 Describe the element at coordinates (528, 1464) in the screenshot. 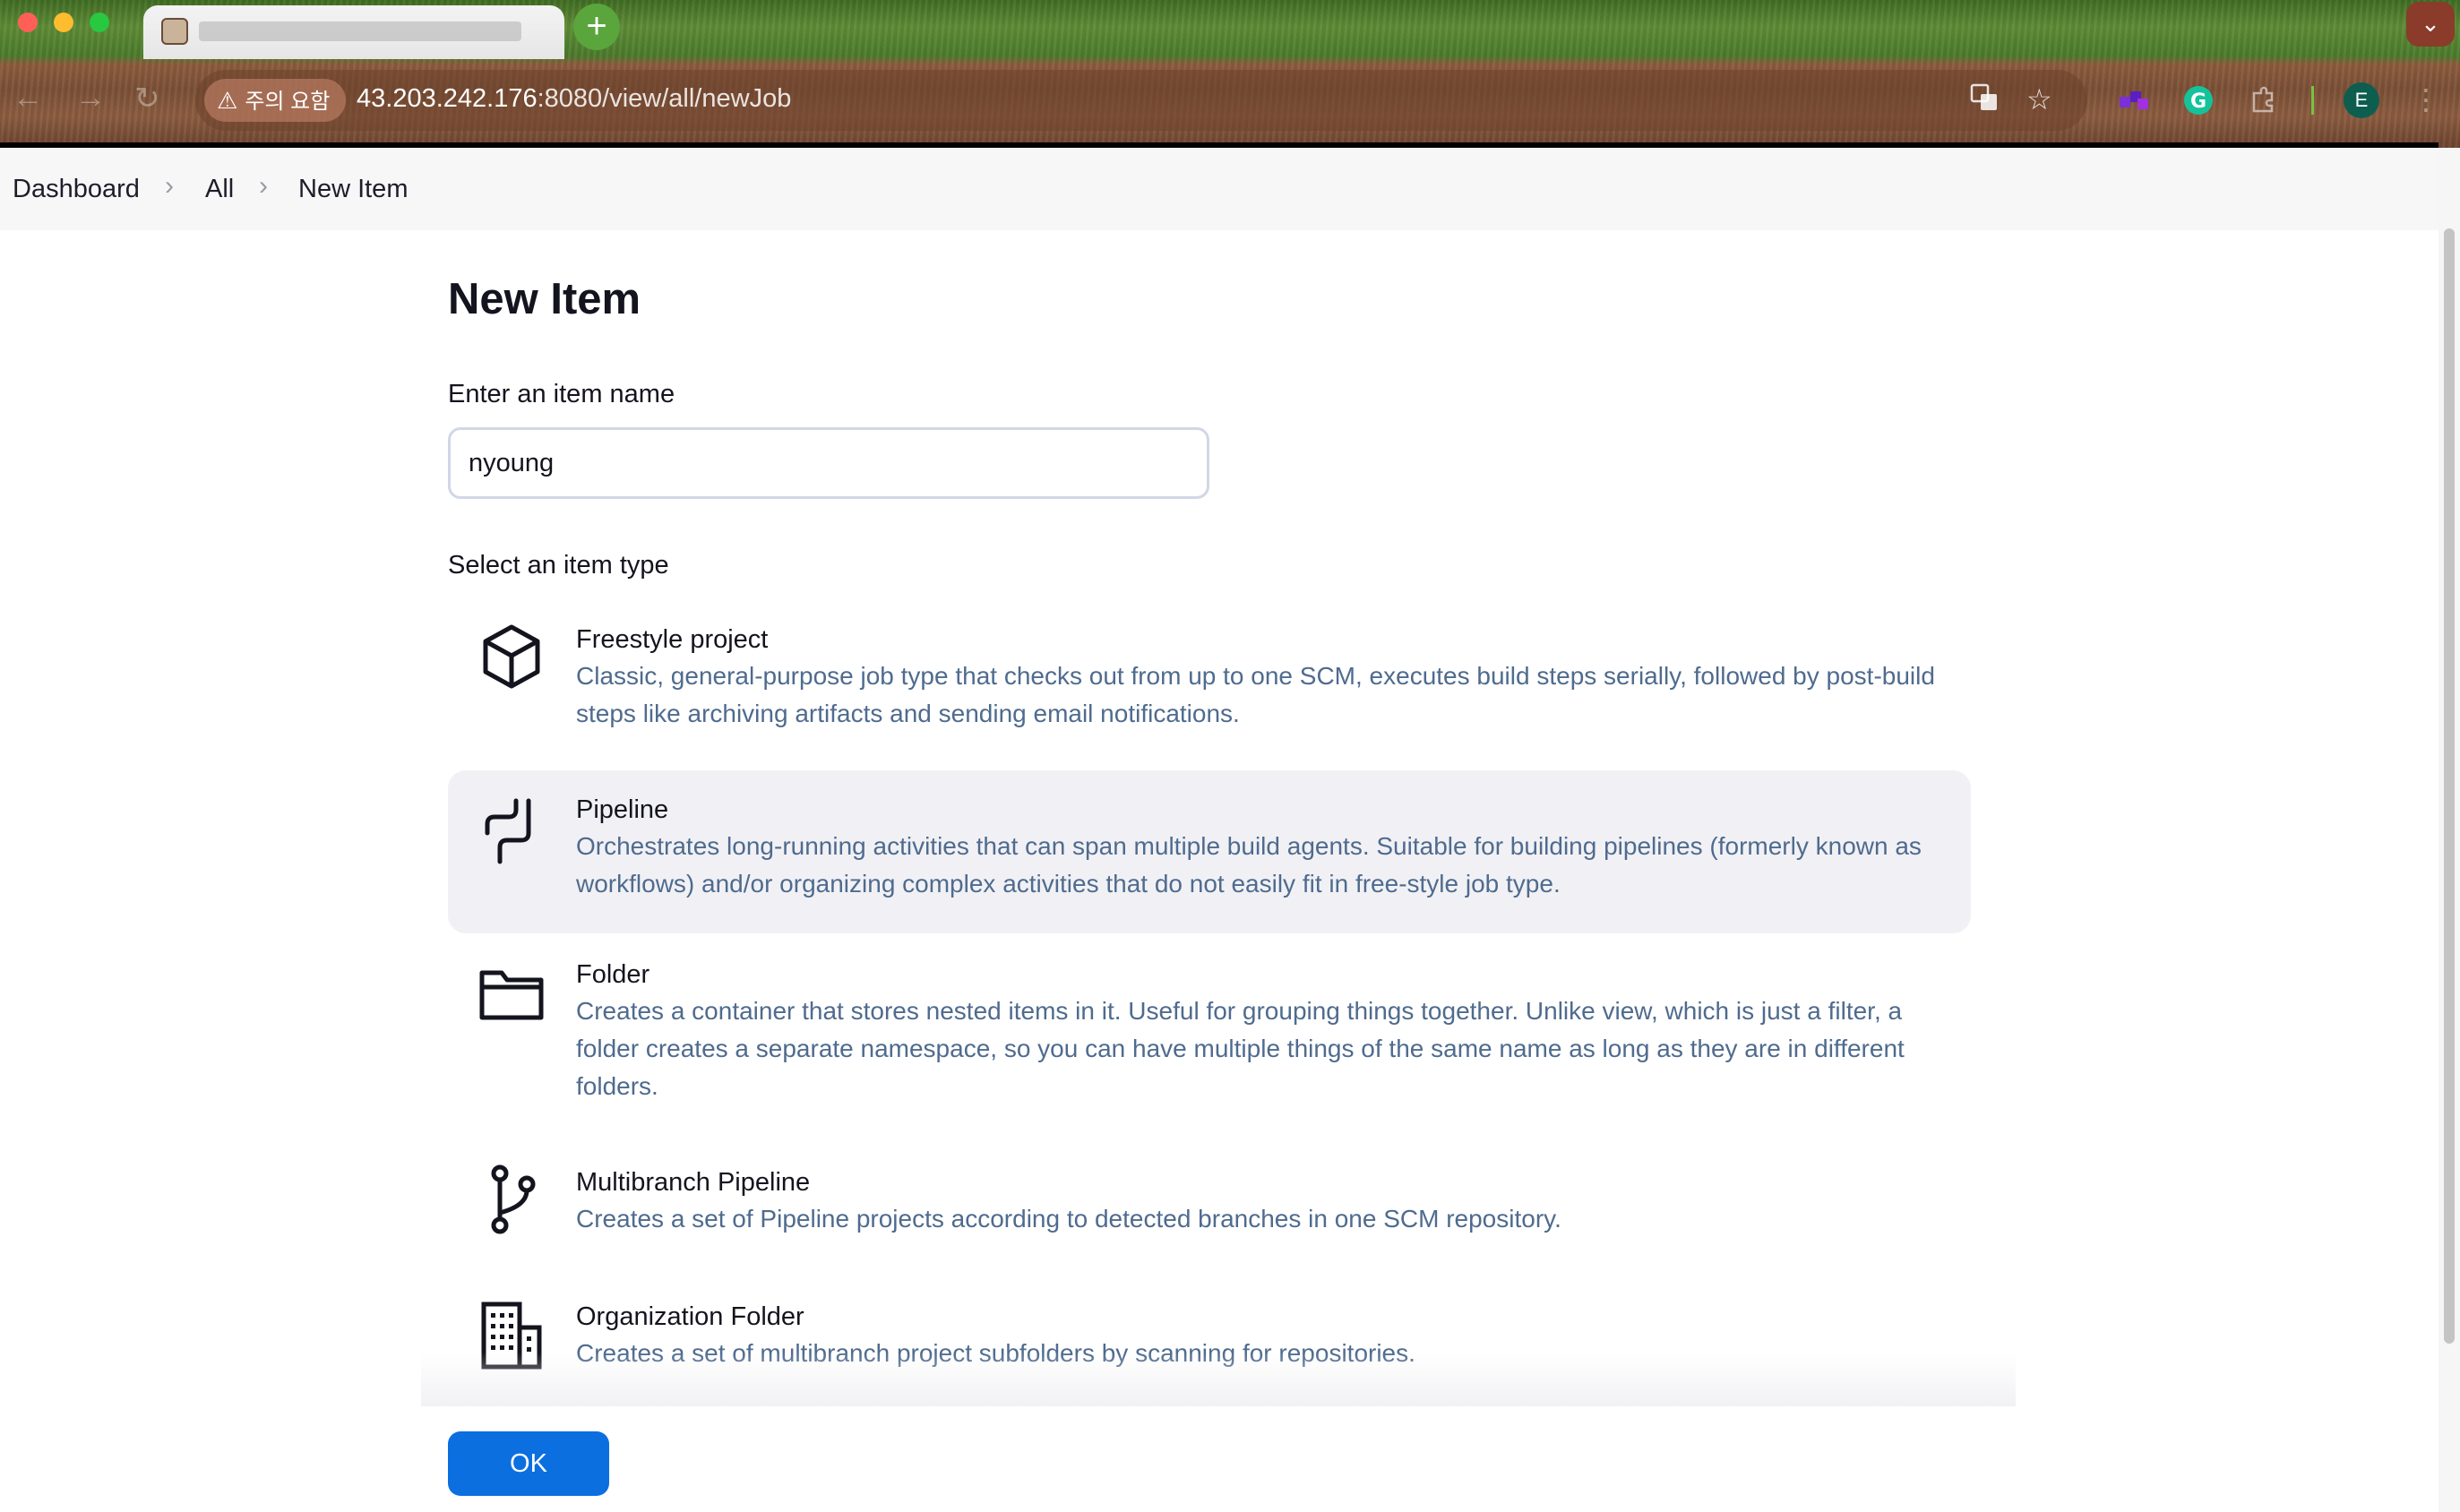

I see `ok-button: OK` at that location.